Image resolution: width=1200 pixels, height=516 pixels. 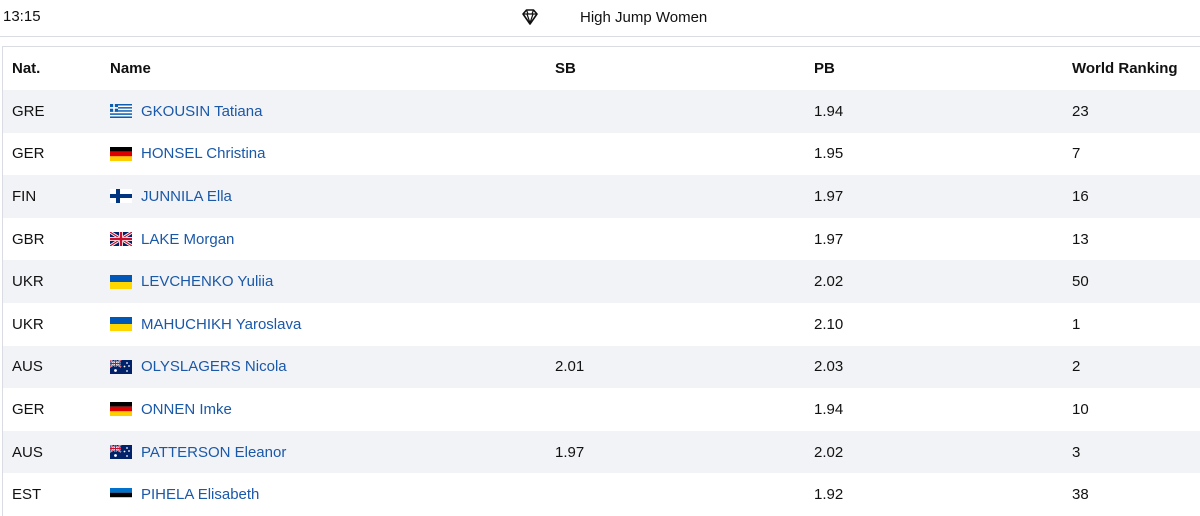 I want to click on nationality-cell: FIN, so click(x=24, y=196).